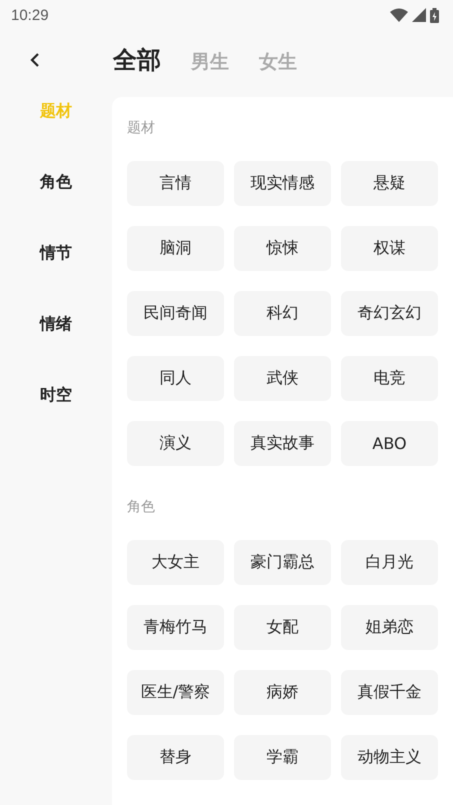 This screenshot has width=453, height=805. Describe the element at coordinates (282, 313) in the screenshot. I see `tag-button: 科幻` at that location.